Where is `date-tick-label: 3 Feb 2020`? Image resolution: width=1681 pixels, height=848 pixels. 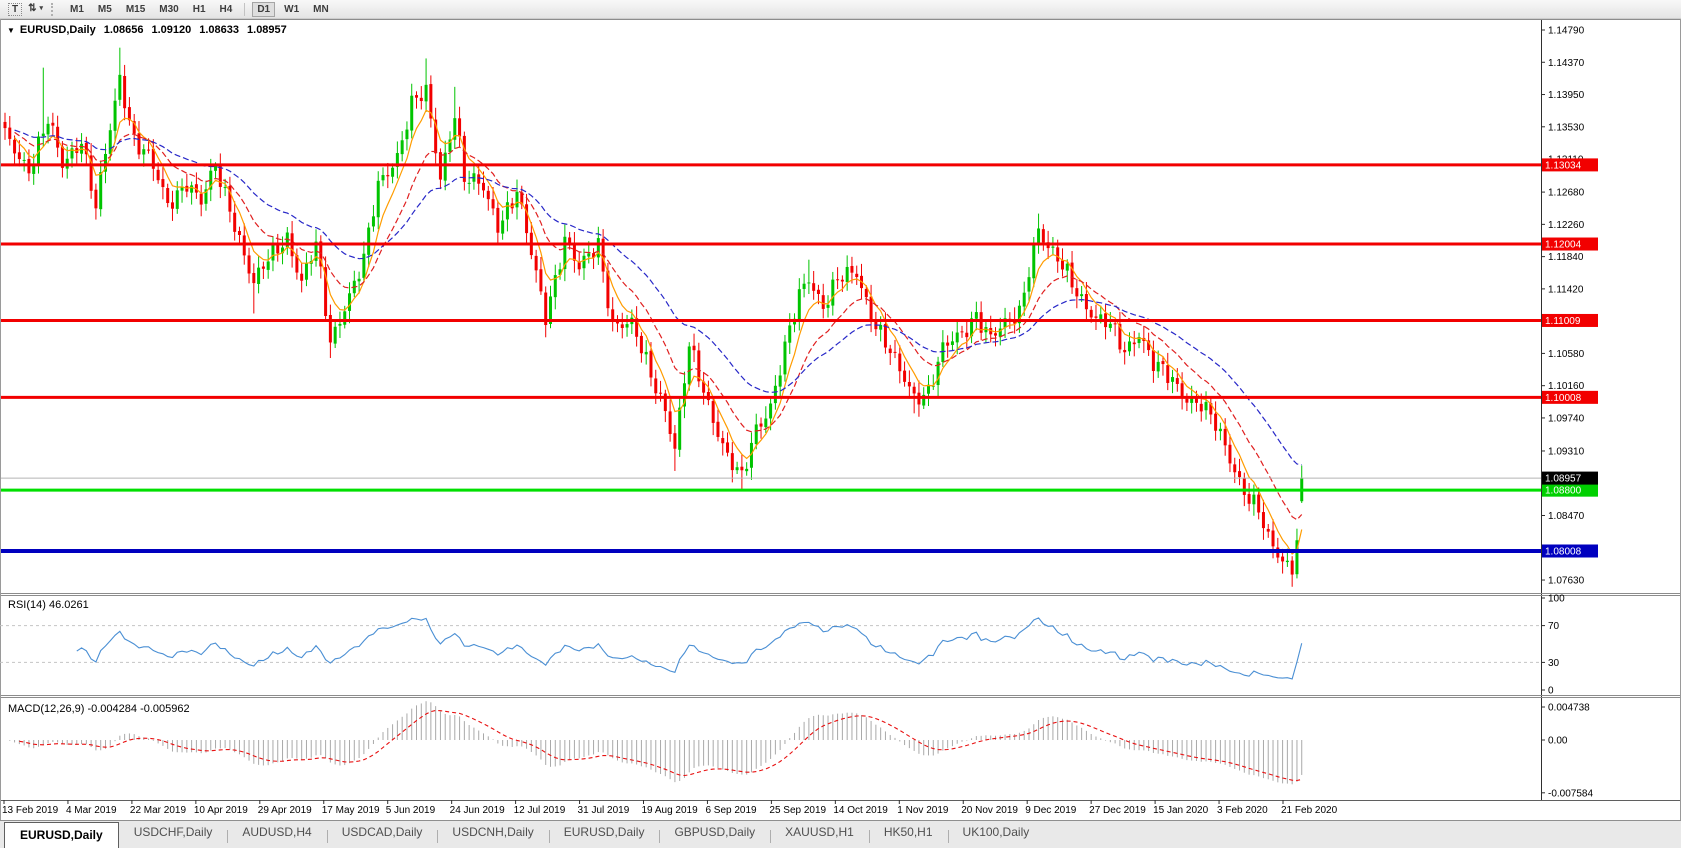
date-tick-label: 3 Feb 2020 is located at coordinates (1242, 810).